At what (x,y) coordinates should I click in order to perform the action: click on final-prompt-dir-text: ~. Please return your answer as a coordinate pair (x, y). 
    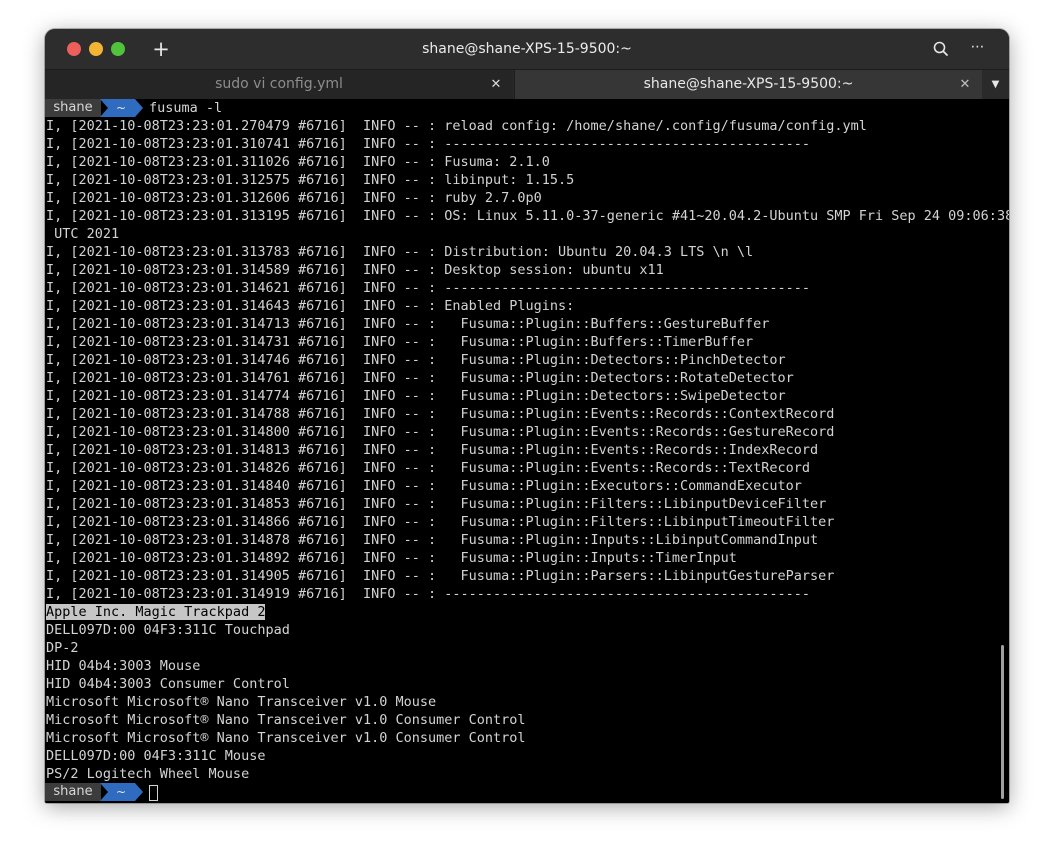
    Looking at the image, I should click on (121, 792).